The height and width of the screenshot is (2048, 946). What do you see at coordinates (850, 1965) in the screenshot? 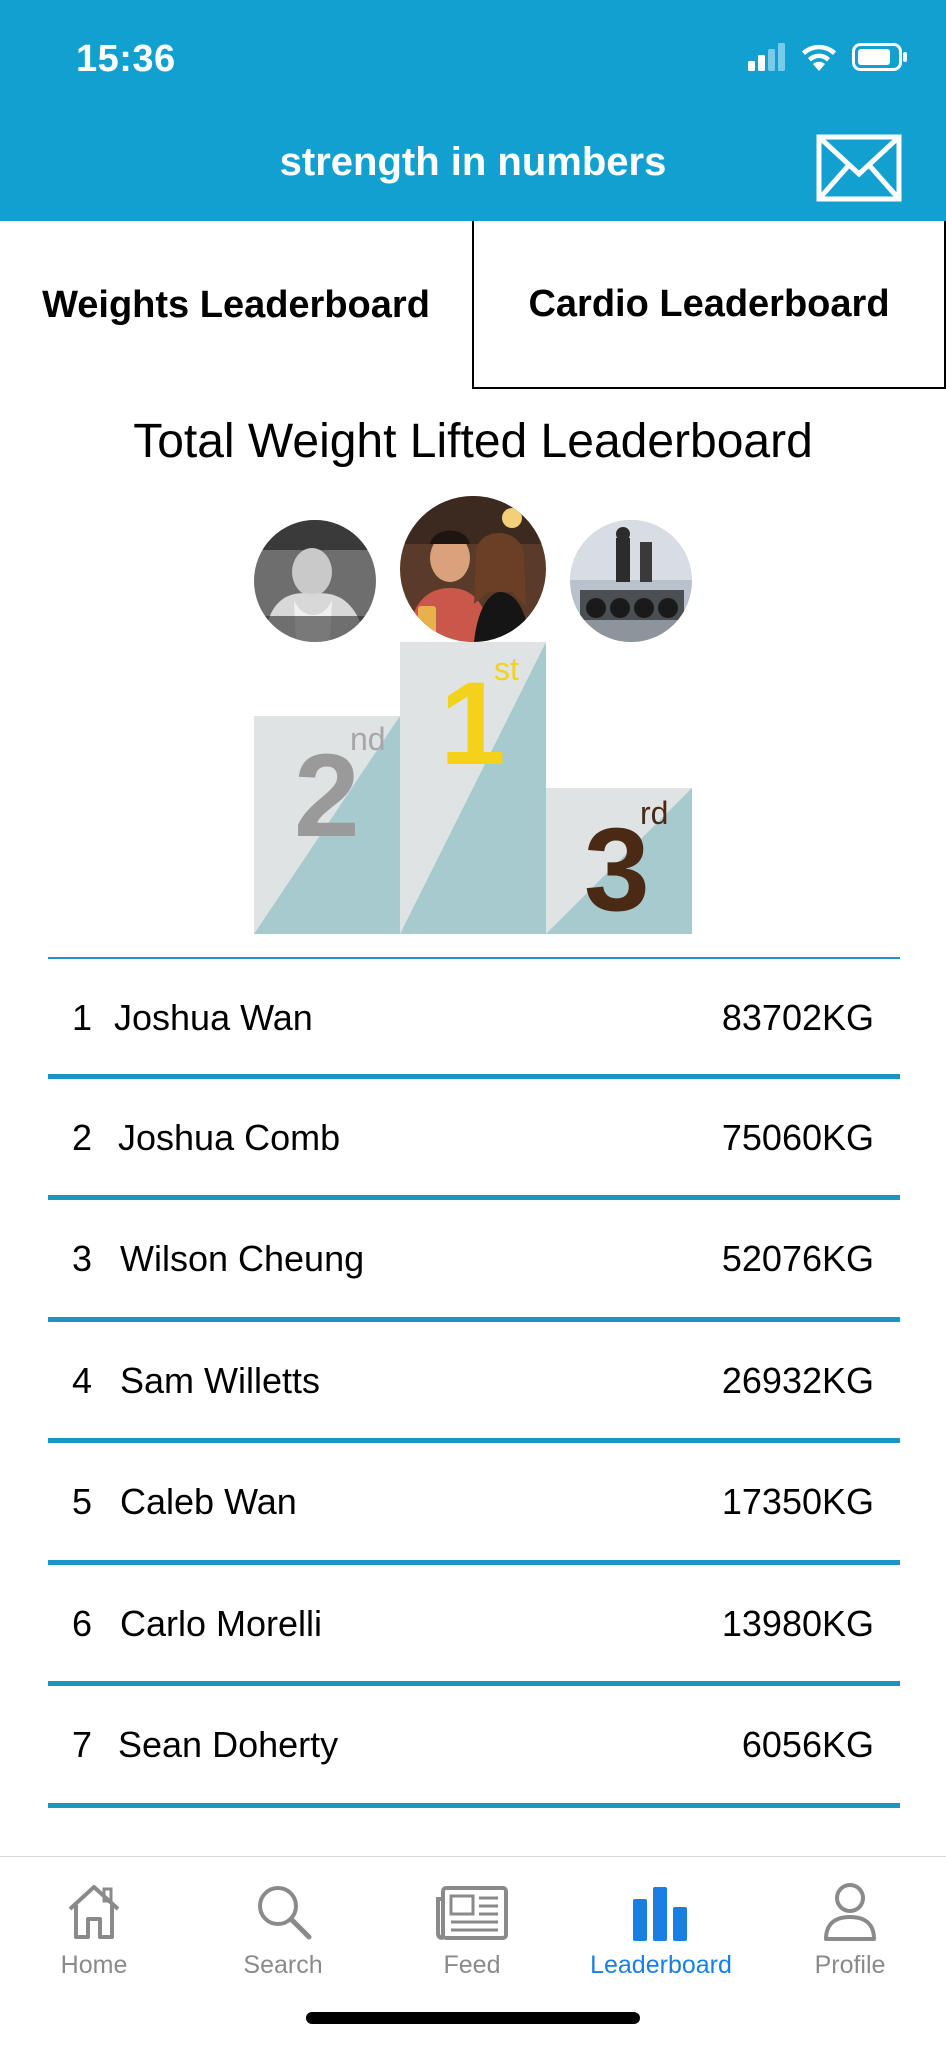
I see `nav-profile-label: Profile` at bounding box center [850, 1965].